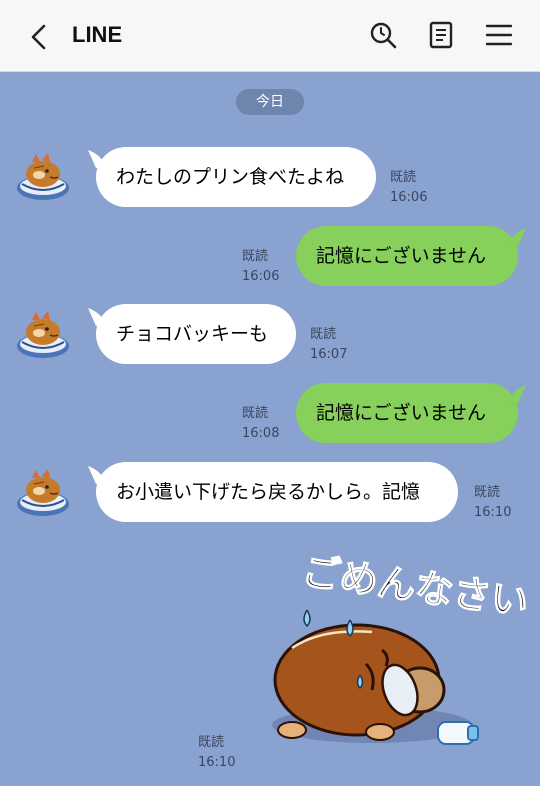 Image resolution: width=540 pixels, height=786 pixels. What do you see at coordinates (499, 35) in the screenshot?
I see `menu-icon` at bounding box center [499, 35].